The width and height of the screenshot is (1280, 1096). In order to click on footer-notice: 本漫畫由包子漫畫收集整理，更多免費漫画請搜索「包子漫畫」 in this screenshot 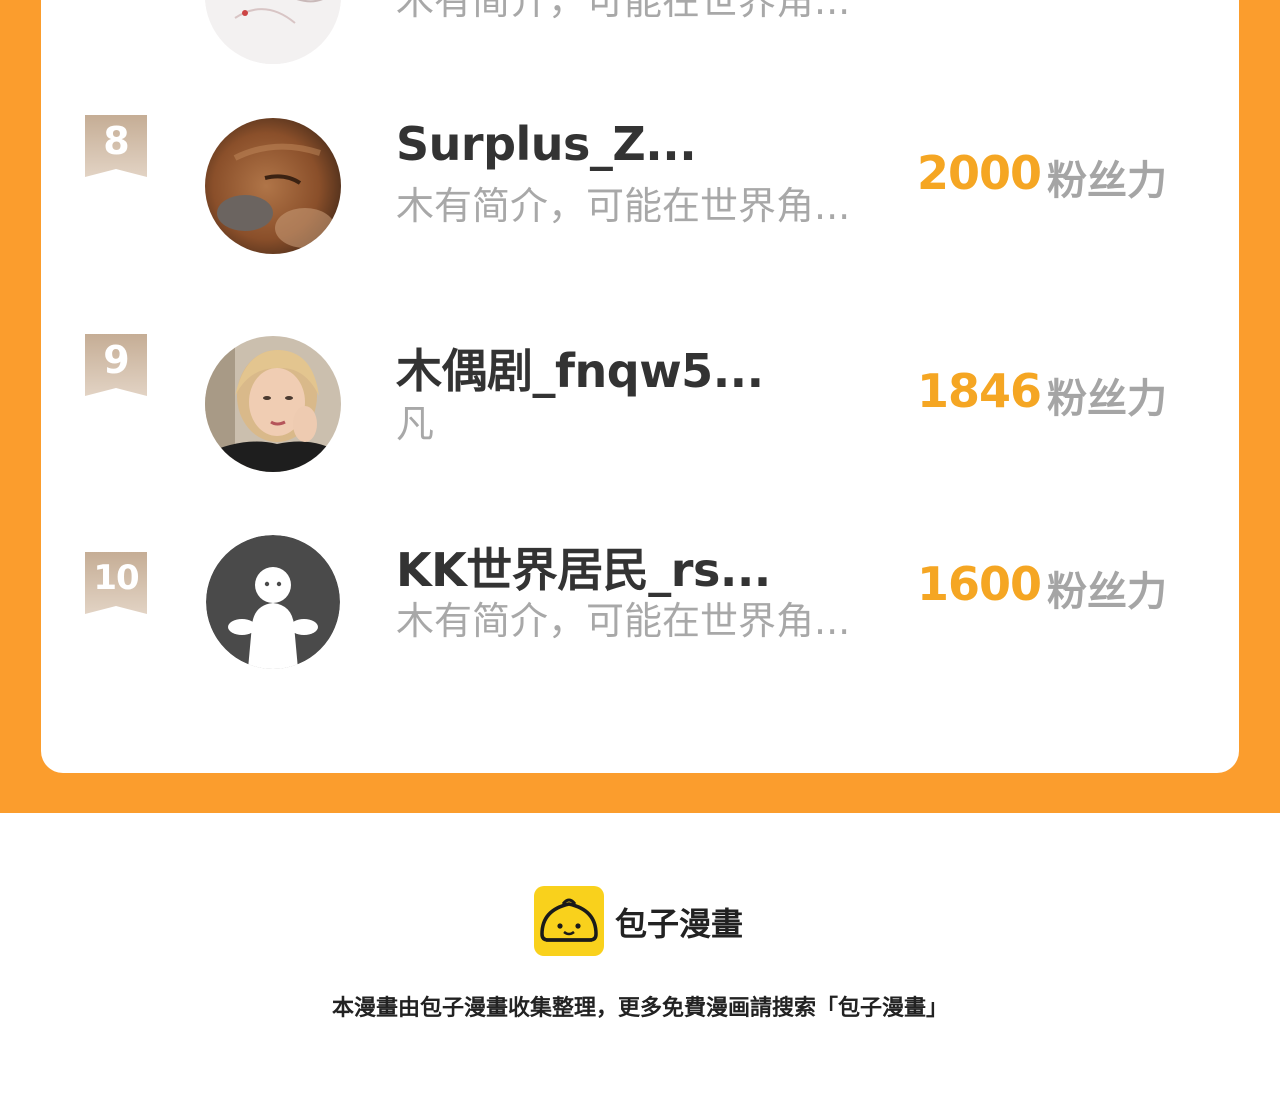, I will do `click(639, 1008)`.